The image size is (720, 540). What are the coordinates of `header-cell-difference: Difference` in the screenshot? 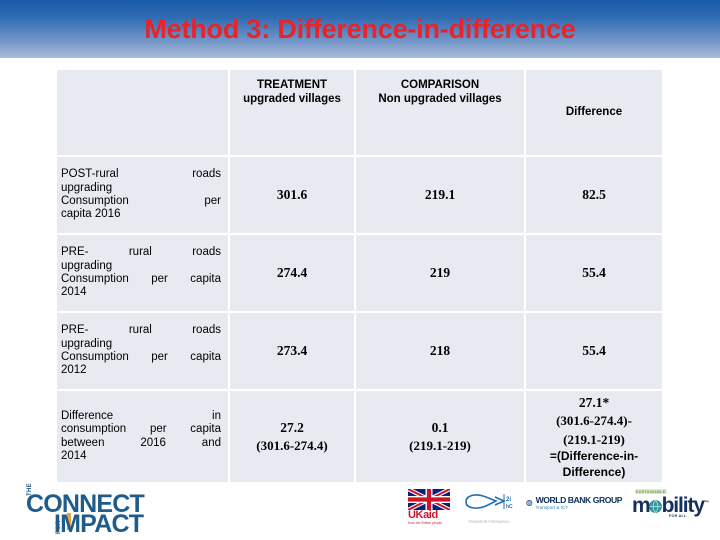 It's located at (594, 112).